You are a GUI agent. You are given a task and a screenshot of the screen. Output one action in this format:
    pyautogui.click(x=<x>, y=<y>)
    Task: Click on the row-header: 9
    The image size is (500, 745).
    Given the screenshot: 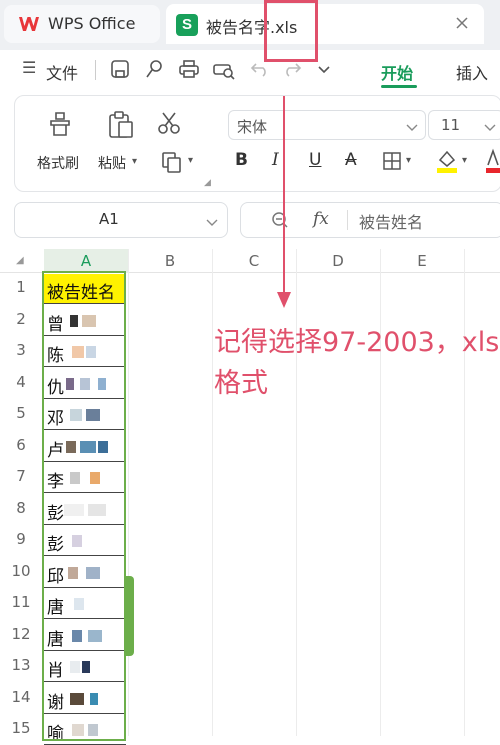 What is the action you would take?
    pyautogui.click(x=21, y=539)
    